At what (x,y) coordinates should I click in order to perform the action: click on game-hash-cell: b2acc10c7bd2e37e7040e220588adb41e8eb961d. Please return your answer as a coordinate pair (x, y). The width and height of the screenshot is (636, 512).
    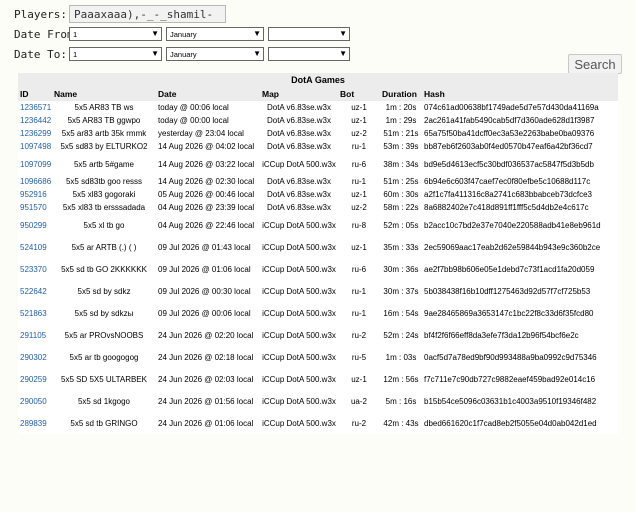
    Looking at the image, I should click on (520, 225).